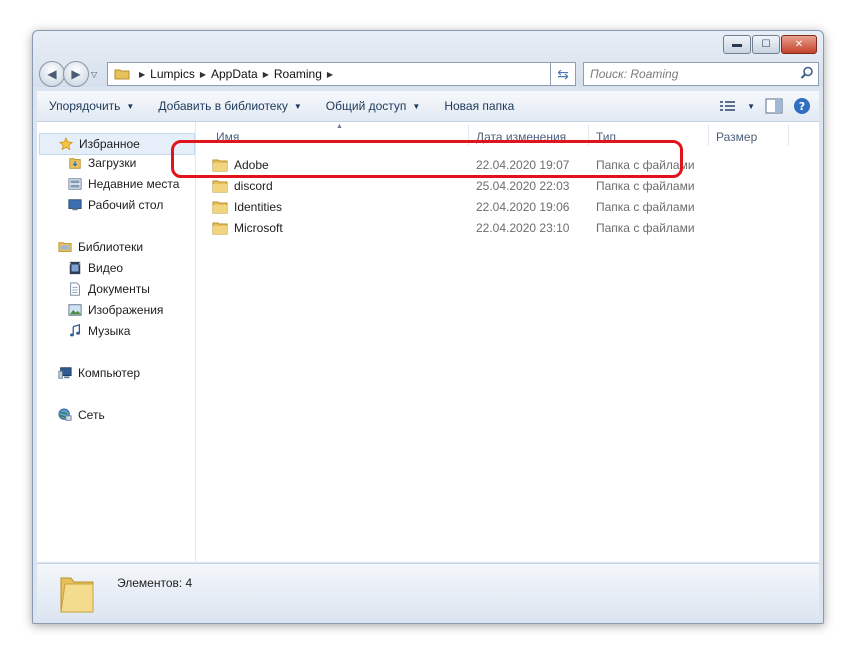 The width and height of the screenshot is (856, 654). I want to click on nav-documents: Документы, so click(108, 289).